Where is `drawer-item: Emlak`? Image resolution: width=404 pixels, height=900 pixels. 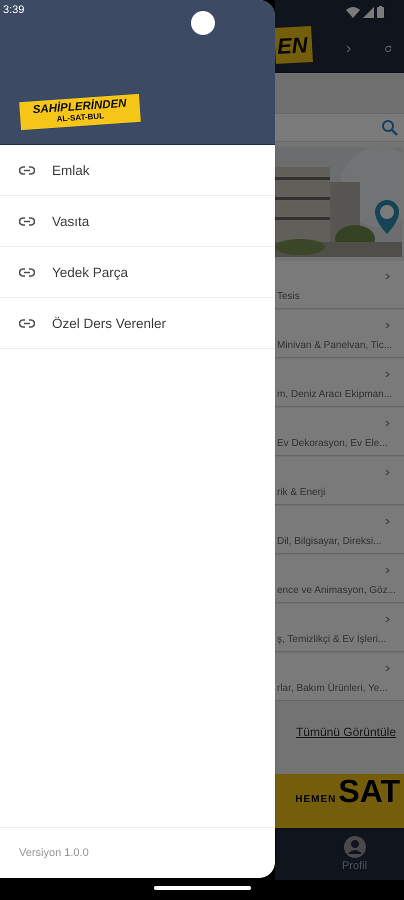
drawer-item: Emlak is located at coordinates (137, 170).